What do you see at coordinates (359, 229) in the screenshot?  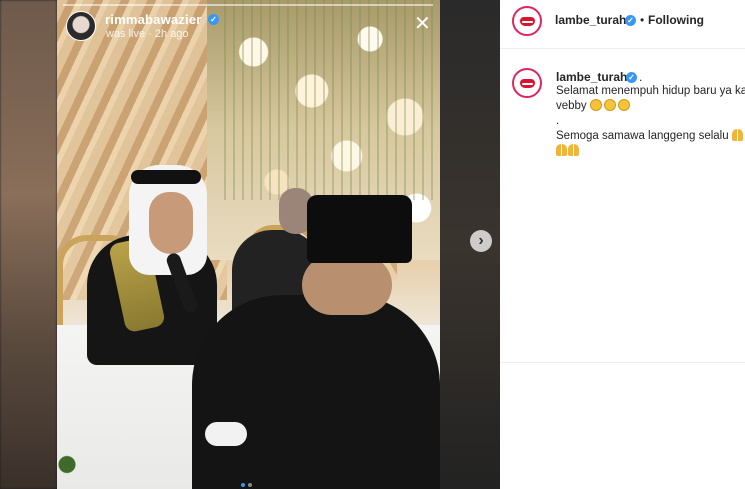 I see `officiant-cap` at bounding box center [359, 229].